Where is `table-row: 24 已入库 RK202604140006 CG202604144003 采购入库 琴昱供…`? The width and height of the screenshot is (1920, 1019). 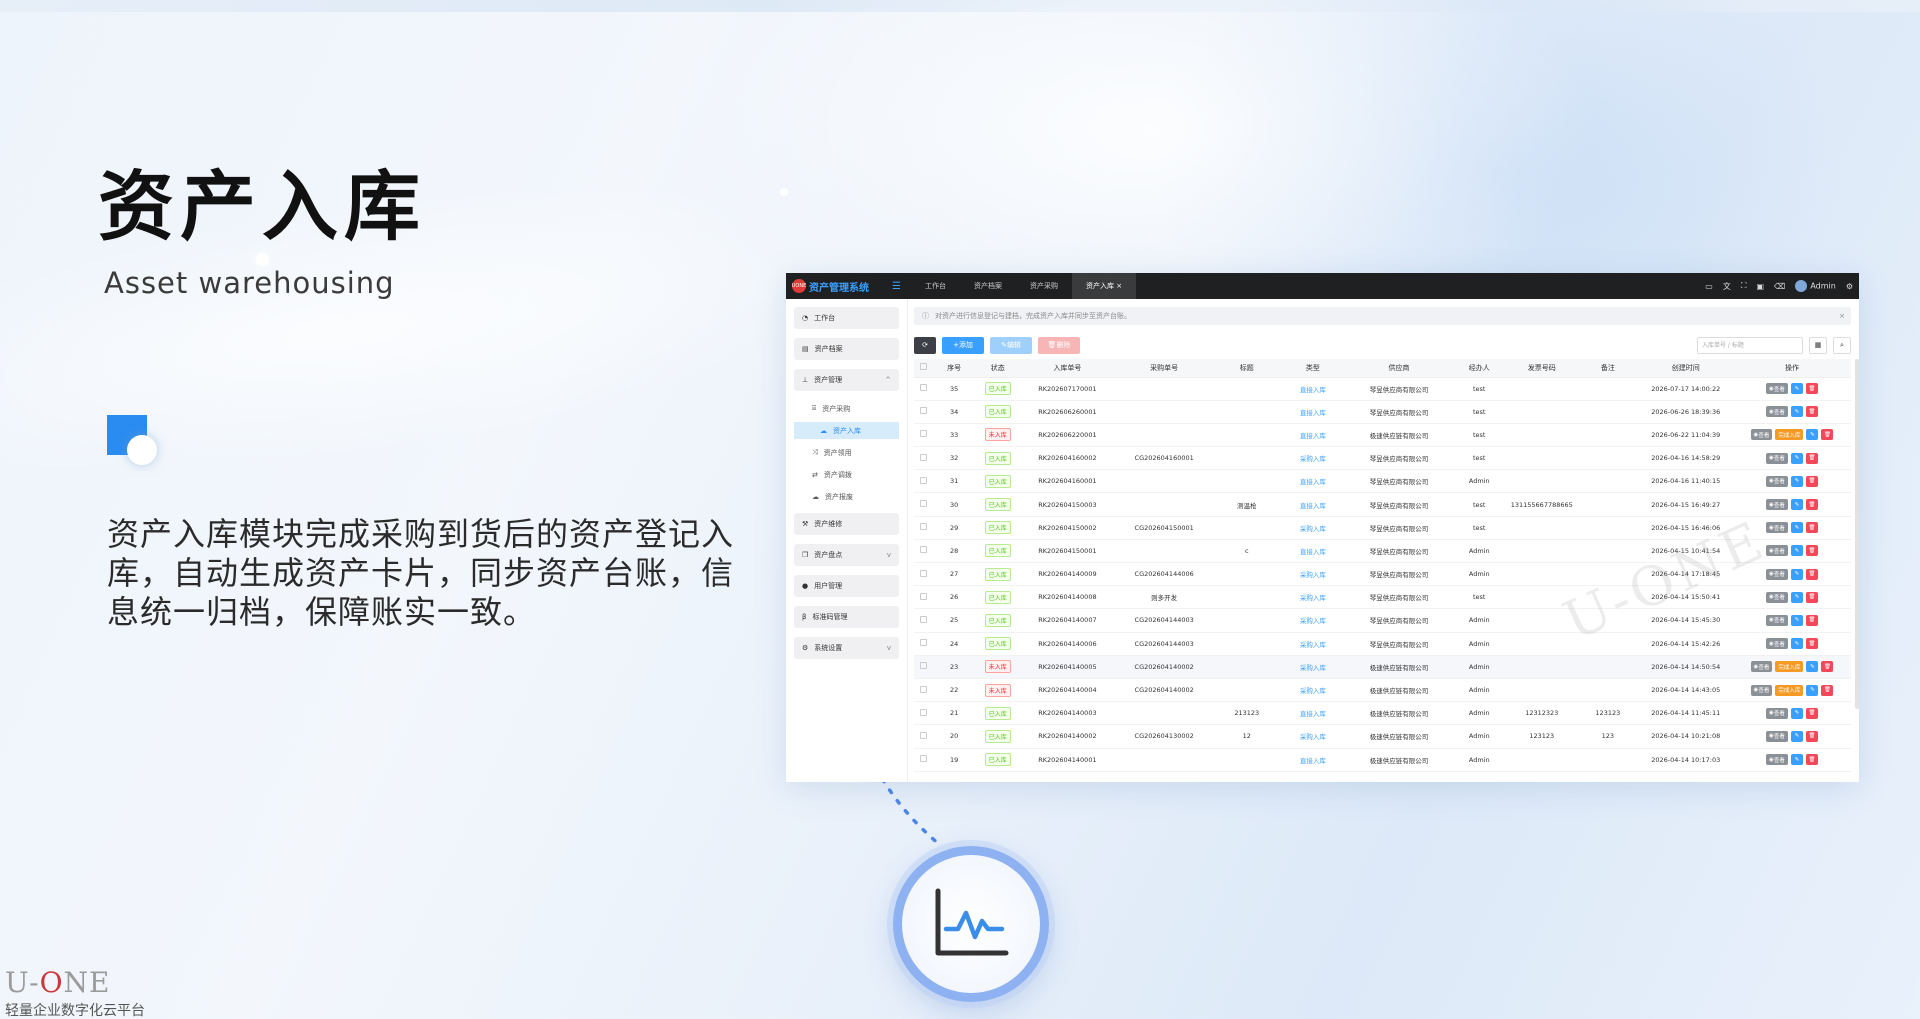 table-row: 24 已入库 RK202604140006 CG202604144003 采购入库 琴昱供… is located at coordinates (1382, 644).